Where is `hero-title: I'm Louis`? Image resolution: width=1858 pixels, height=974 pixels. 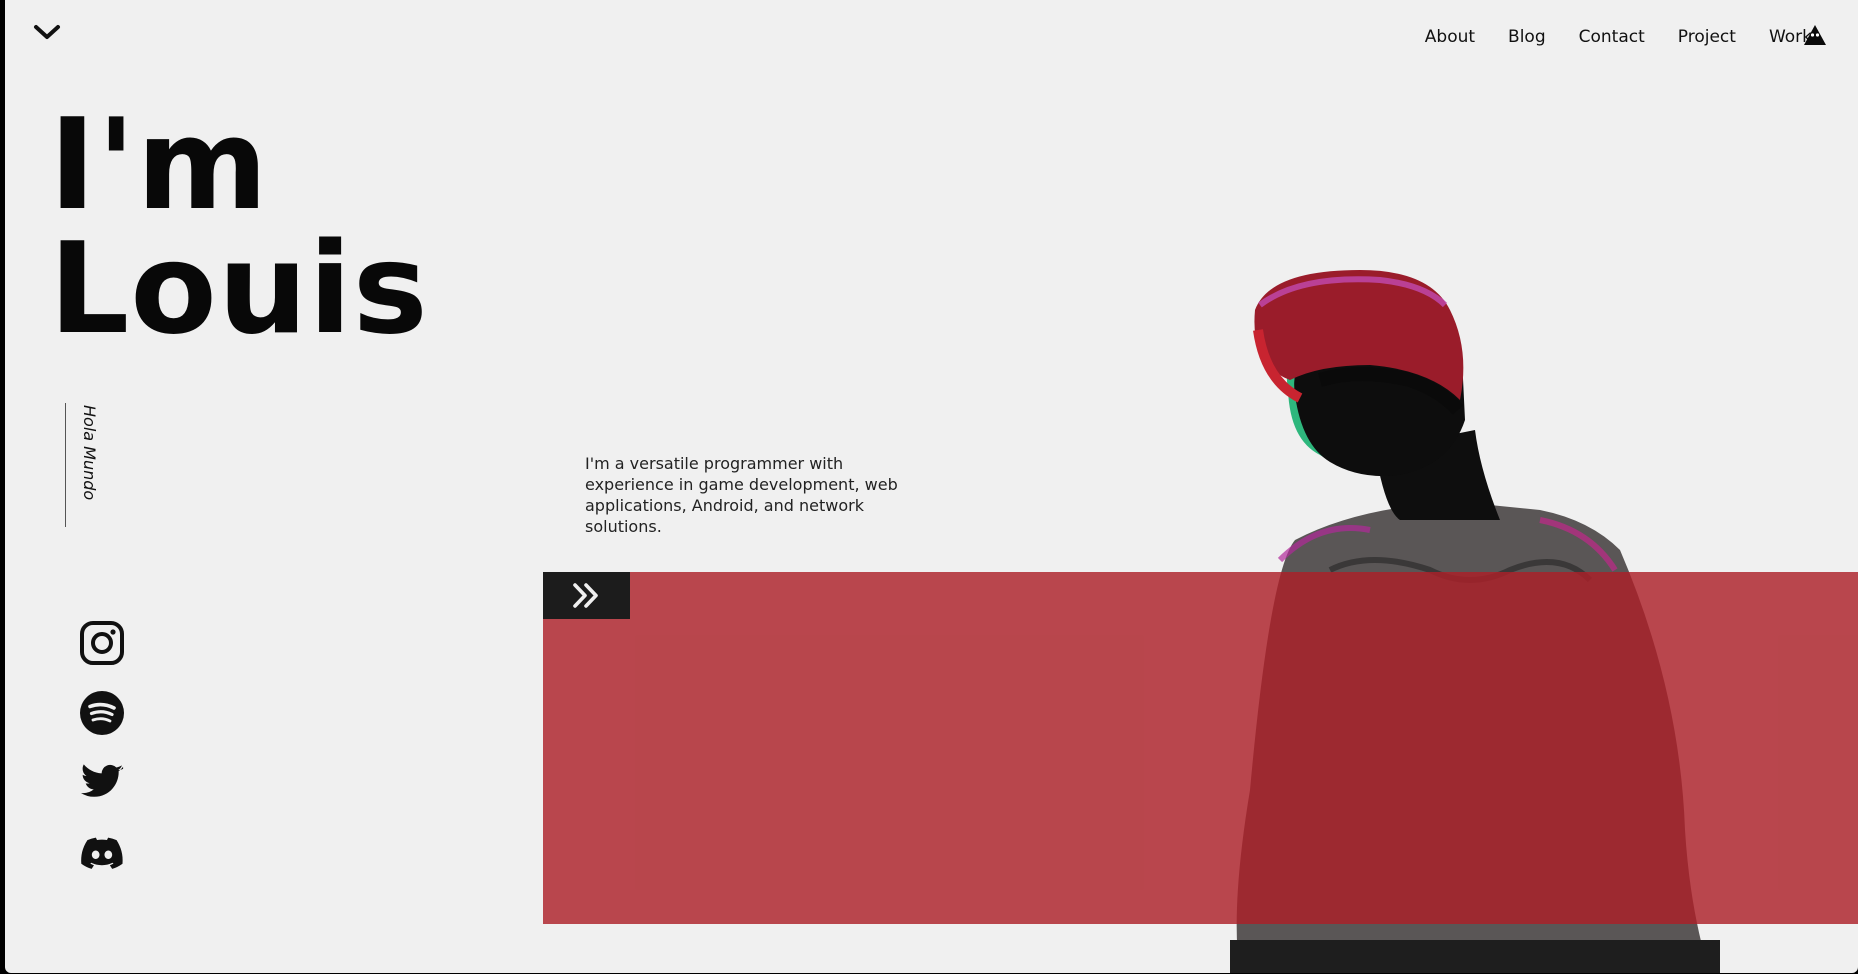
hero-title: I'm Louis is located at coordinates (239, 226).